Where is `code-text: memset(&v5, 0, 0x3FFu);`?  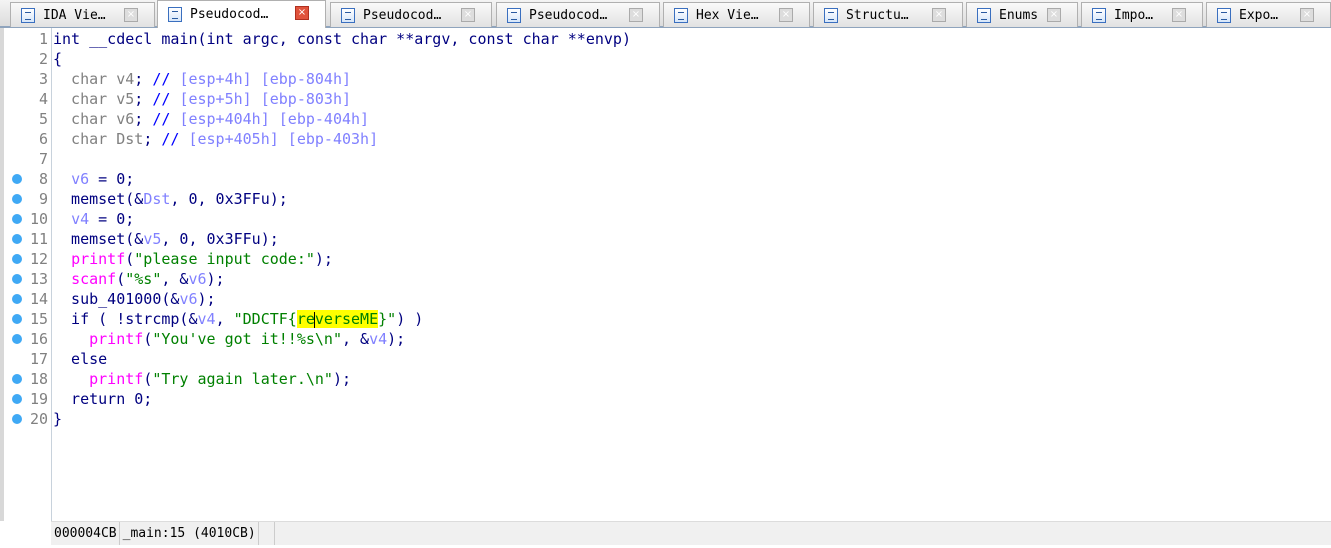
code-text: memset(&v5, 0, 0x3FFu); is located at coordinates (166, 239).